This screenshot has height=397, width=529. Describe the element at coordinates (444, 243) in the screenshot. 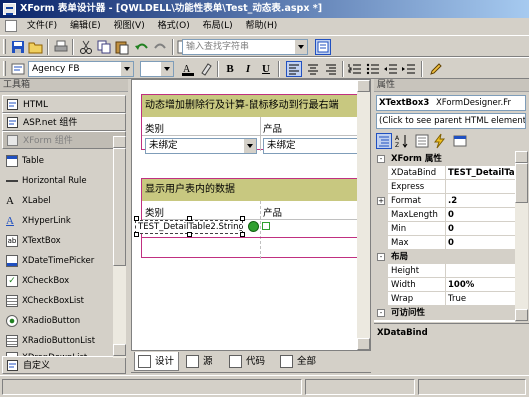

I see `property-row: Max 0` at that location.